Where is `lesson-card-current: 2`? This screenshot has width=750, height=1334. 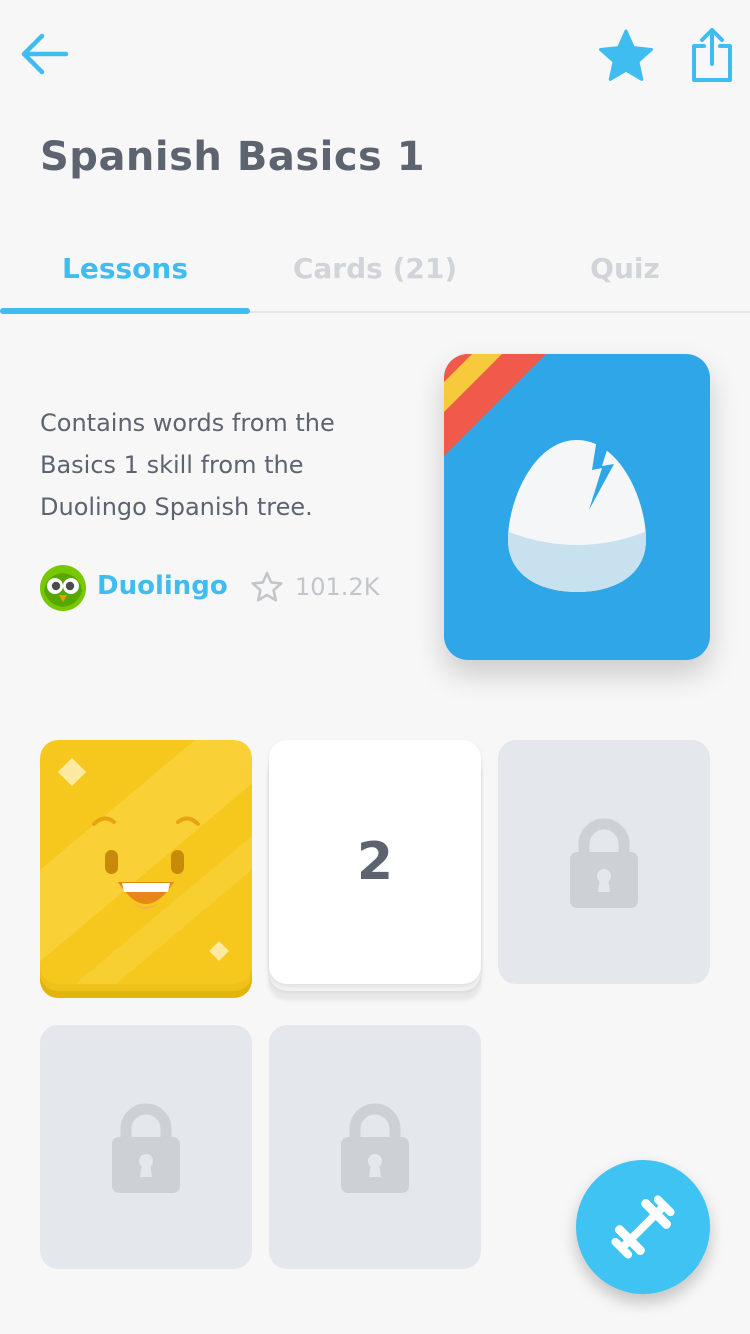 lesson-card-current: 2 is located at coordinates (375, 869).